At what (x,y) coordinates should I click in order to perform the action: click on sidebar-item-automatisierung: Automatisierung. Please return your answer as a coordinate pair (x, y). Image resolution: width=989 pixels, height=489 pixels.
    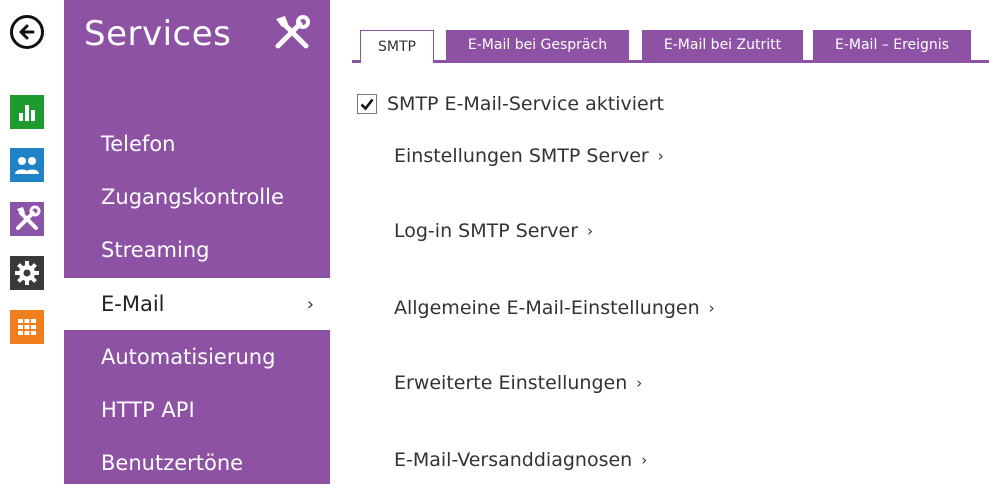
    Looking at the image, I should click on (197, 357).